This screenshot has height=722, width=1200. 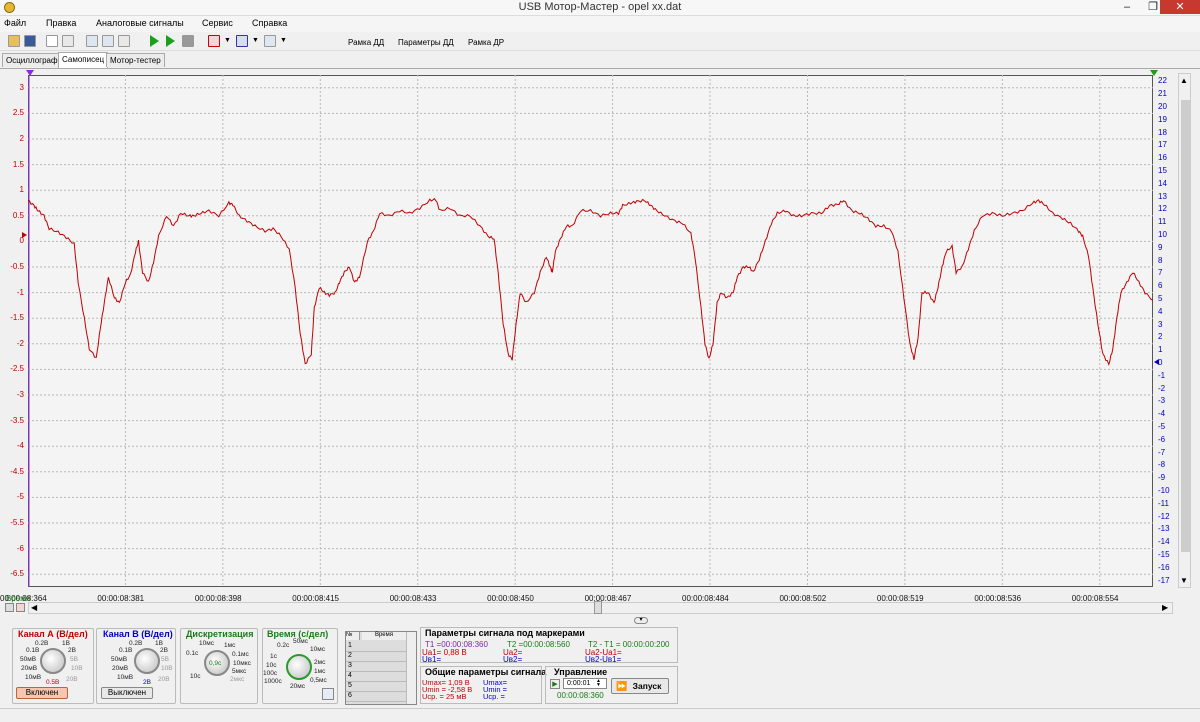 I want to click on status-bar, so click(x=600, y=715).